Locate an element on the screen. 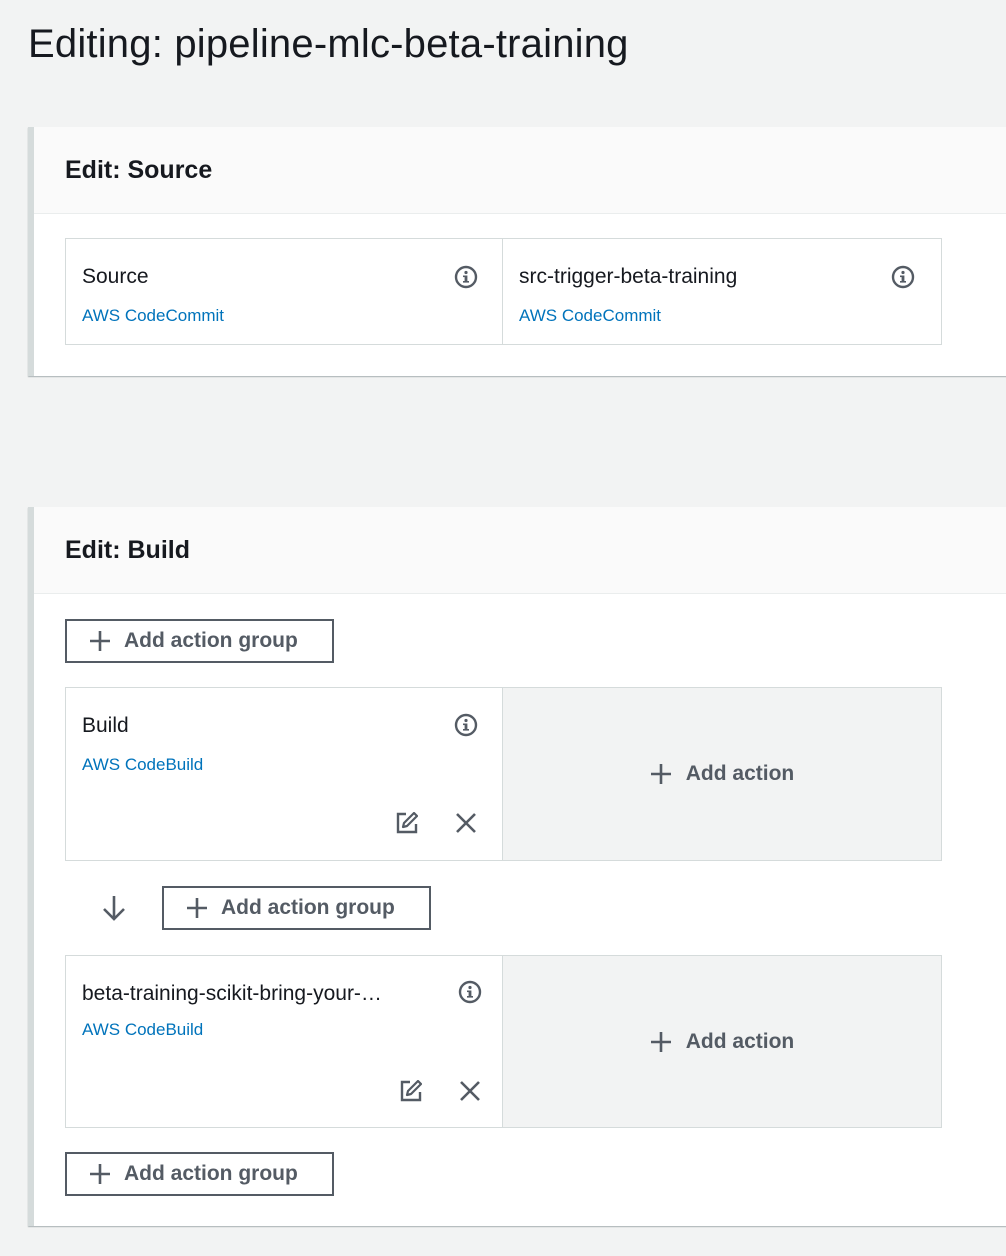  arrow-down-icon is located at coordinates (114, 908).